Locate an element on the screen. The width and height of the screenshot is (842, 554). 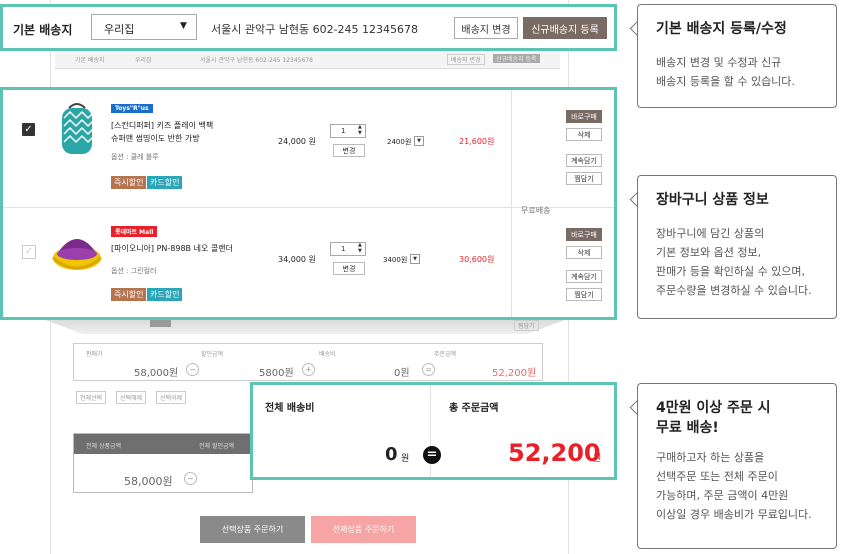
bg-equals-icon: = is located at coordinates (428, 369).